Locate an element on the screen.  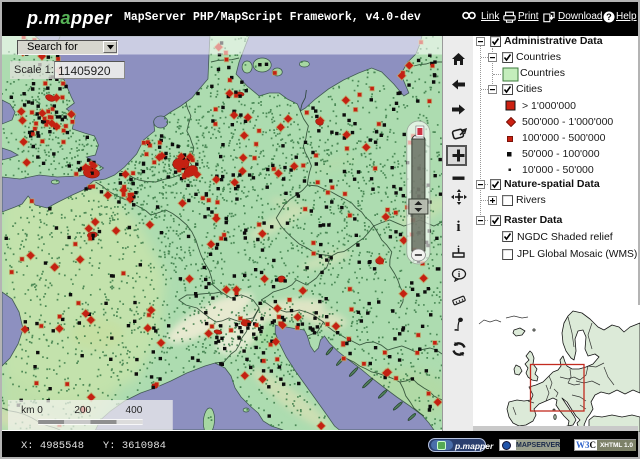
svg-text: 400 is located at coordinates (134, 410).